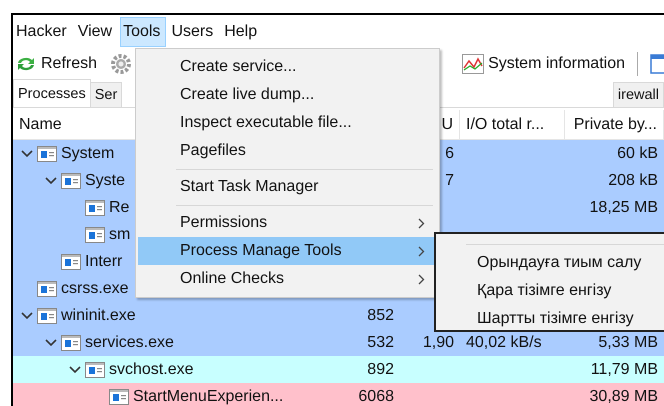  I want to click on private-bytes-cell: 208 kB, so click(633, 181).